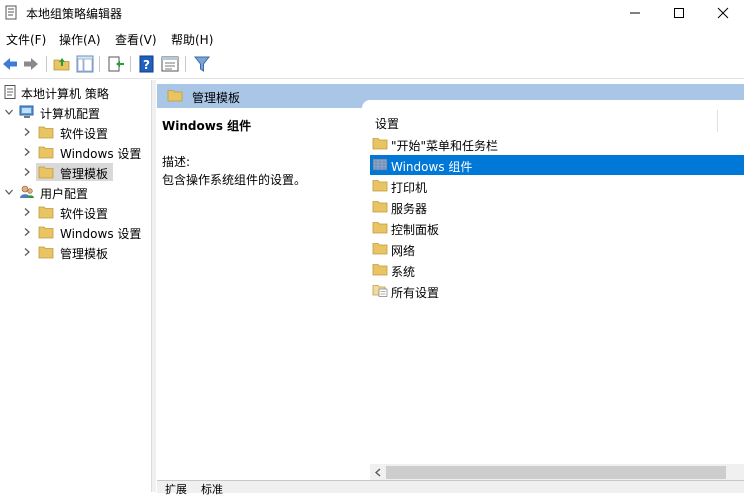  I want to click on close-button, so click(722, 13).